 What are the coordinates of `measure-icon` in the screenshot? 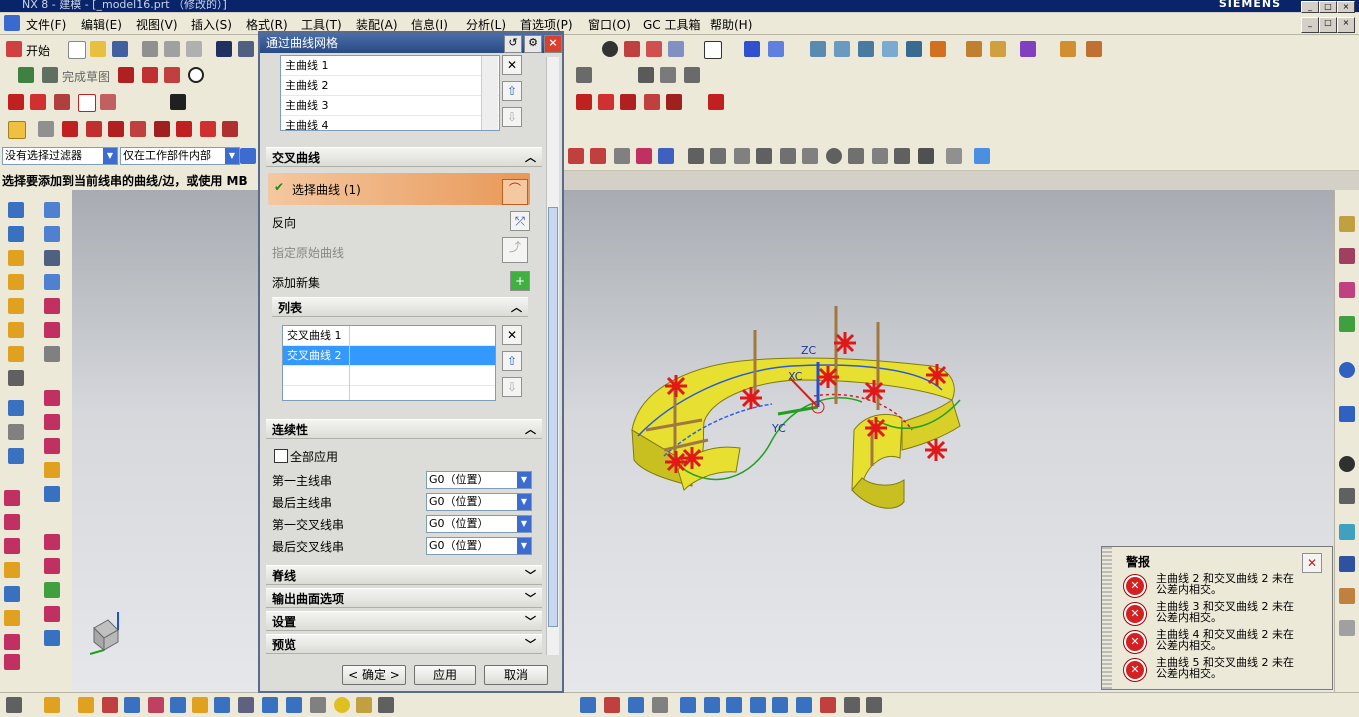 It's located at (1068, 49).